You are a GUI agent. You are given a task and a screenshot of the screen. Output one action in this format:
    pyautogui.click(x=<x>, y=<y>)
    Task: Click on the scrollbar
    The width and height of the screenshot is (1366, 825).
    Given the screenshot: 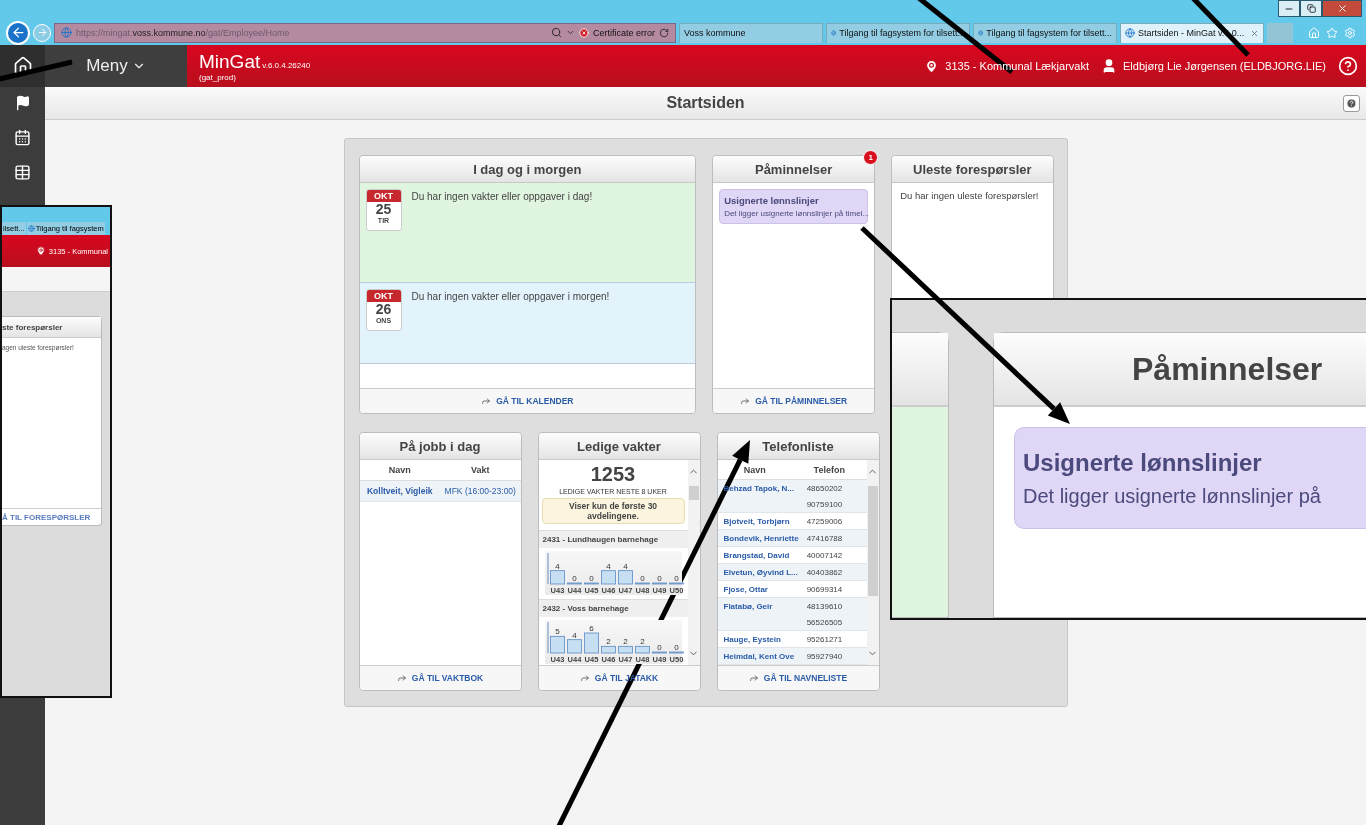 What is the action you would take?
    pyautogui.click(x=693, y=562)
    